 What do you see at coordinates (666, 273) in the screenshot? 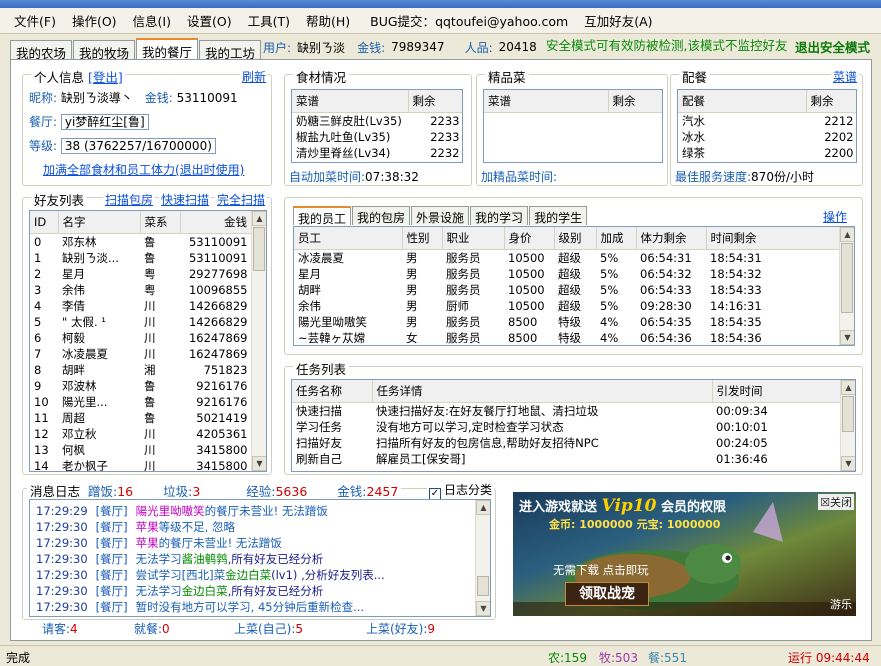
I see `staff-cell: 06:54:32` at bounding box center [666, 273].